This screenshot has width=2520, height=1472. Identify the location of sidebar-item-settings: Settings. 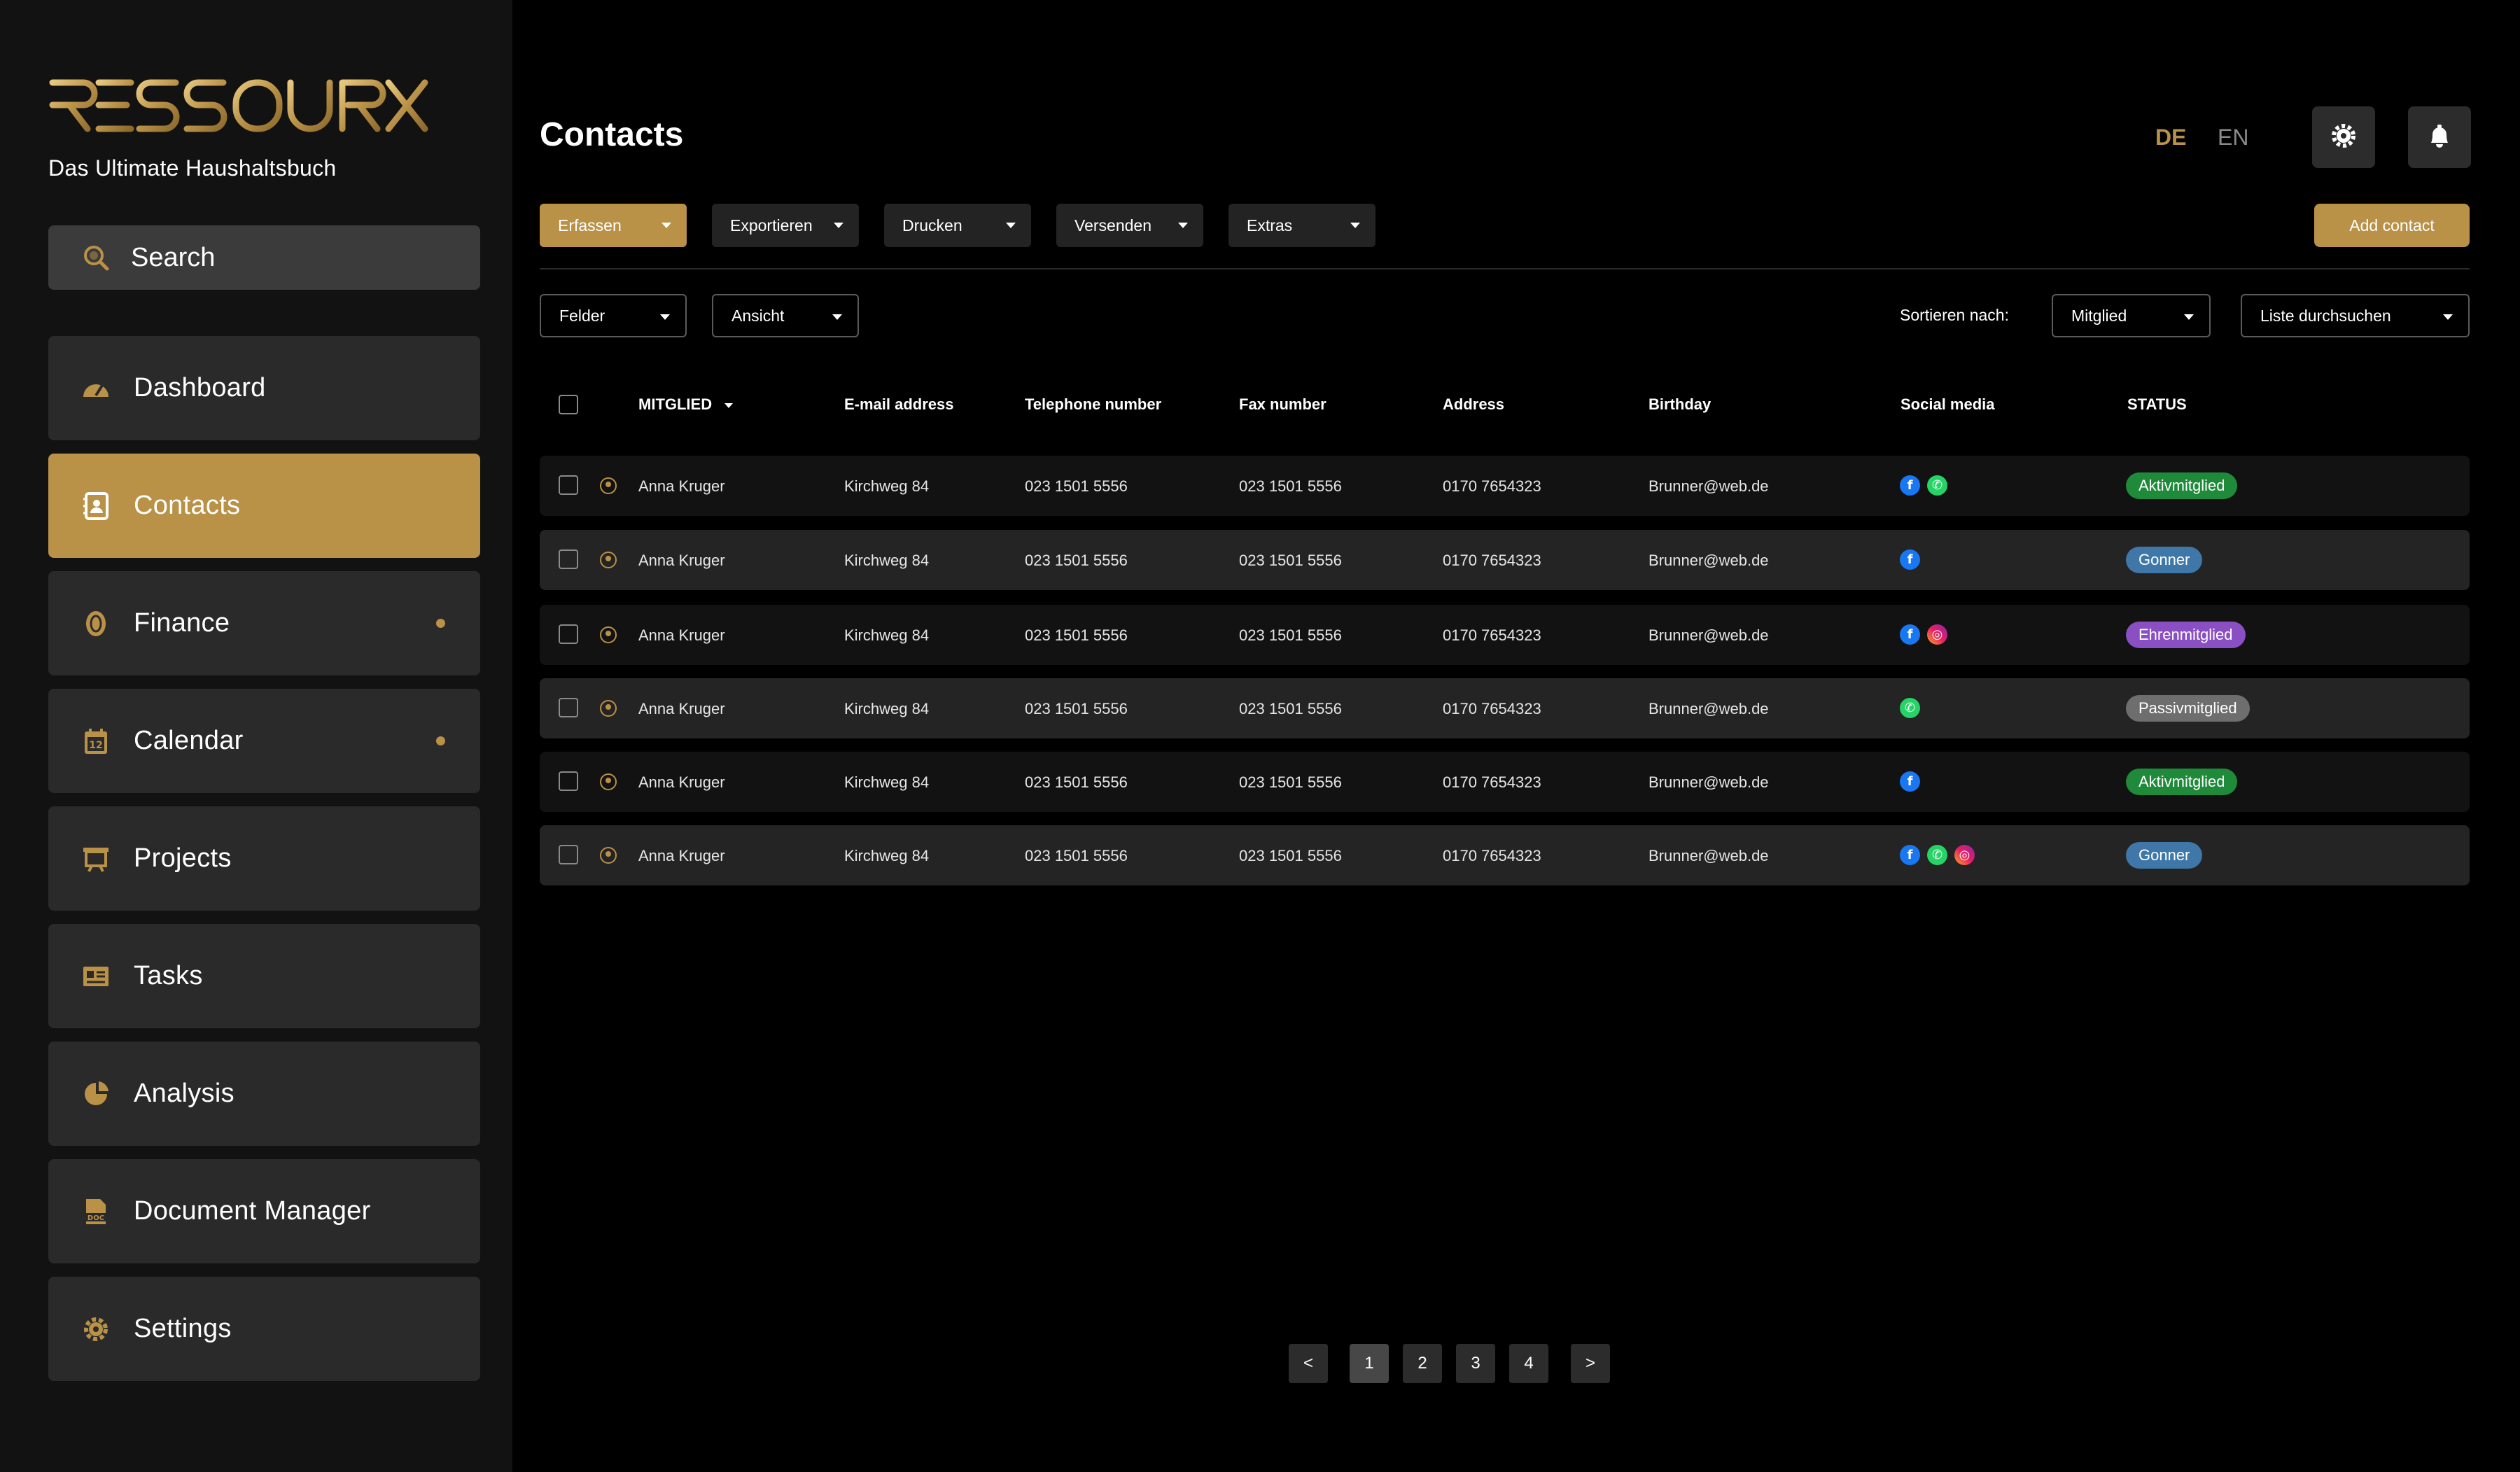
(264, 1329).